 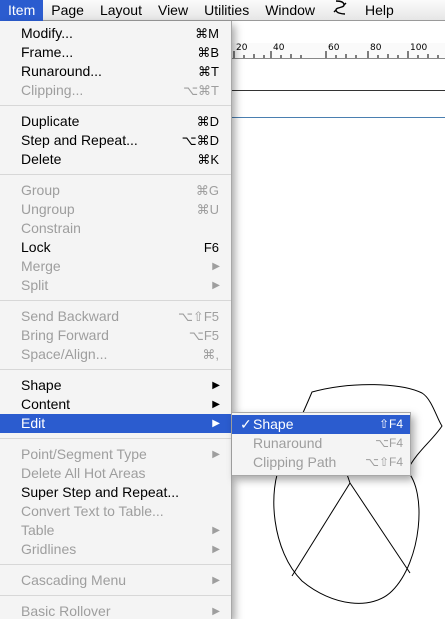 What do you see at coordinates (273, 424) in the screenshot?
I see `submenu-label: Shape` at bounding box center [273, 424].